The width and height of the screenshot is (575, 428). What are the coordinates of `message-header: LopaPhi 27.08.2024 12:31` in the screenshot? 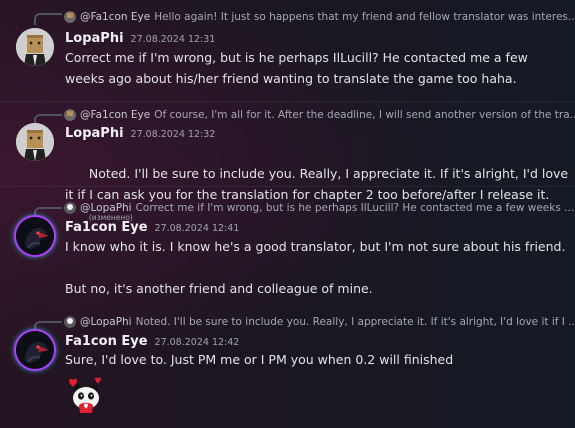 It's located at (140, 38).